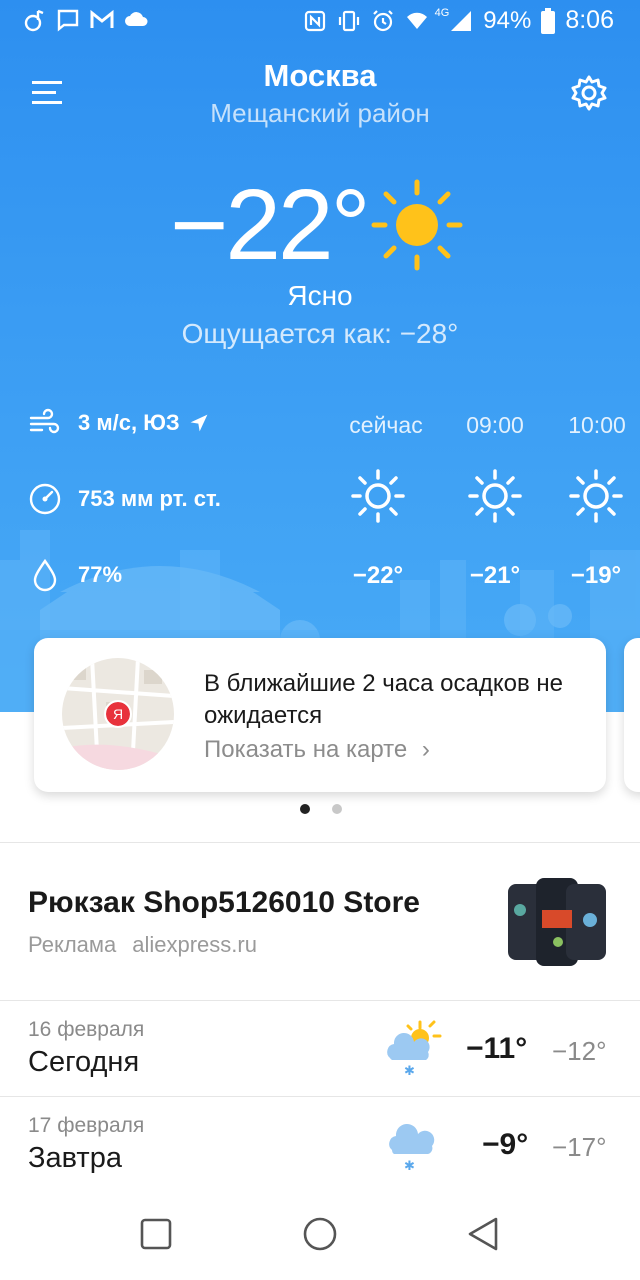 The height and width of the screenshot is (1280, 640). Describe the element at coordinates (589, 20) in the screenshot. I see `clock: 8:06` at that location.